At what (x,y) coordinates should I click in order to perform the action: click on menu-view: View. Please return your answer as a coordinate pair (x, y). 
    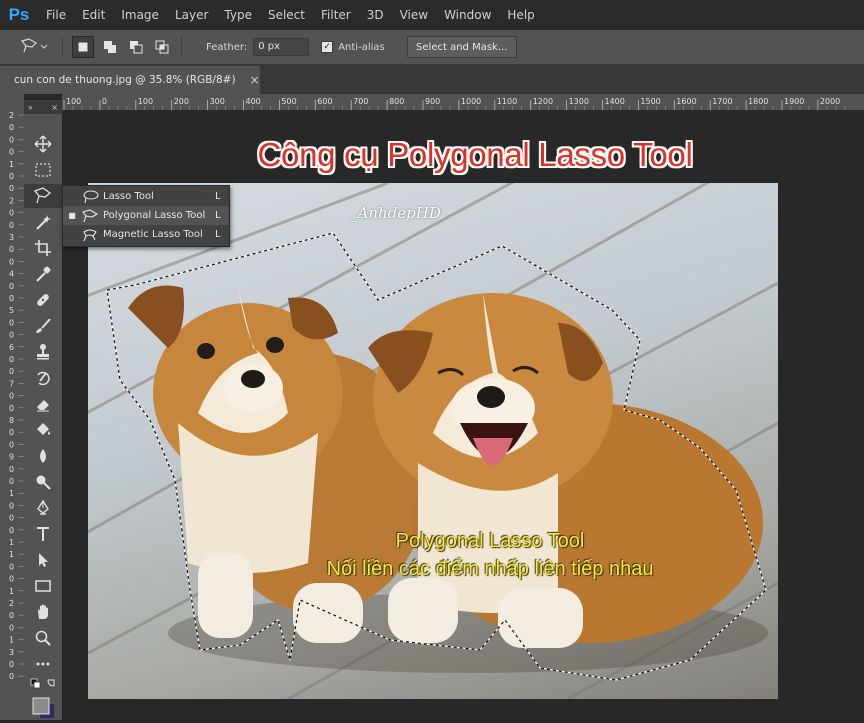
    Looking at the image, I should click on (414, 15).